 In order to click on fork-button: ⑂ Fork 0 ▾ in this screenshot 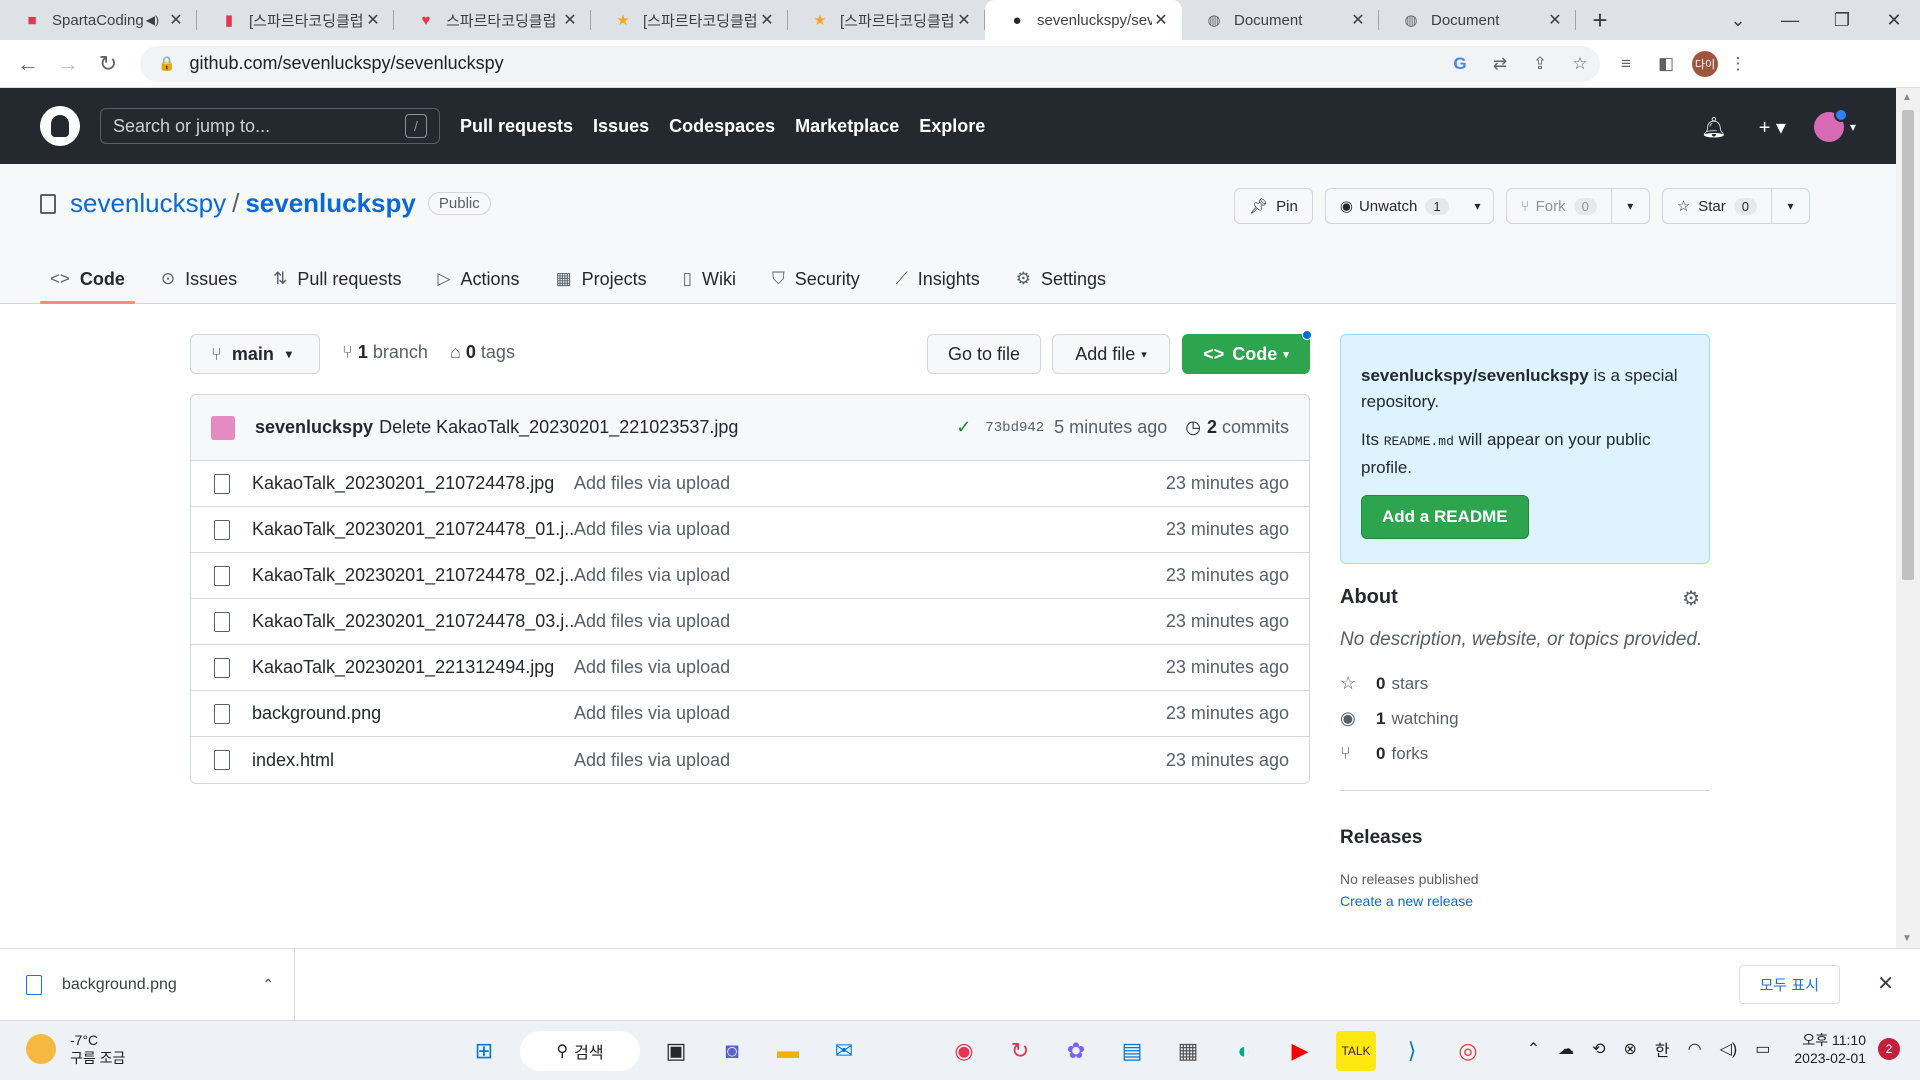, I will do `click(1577, 206)`.